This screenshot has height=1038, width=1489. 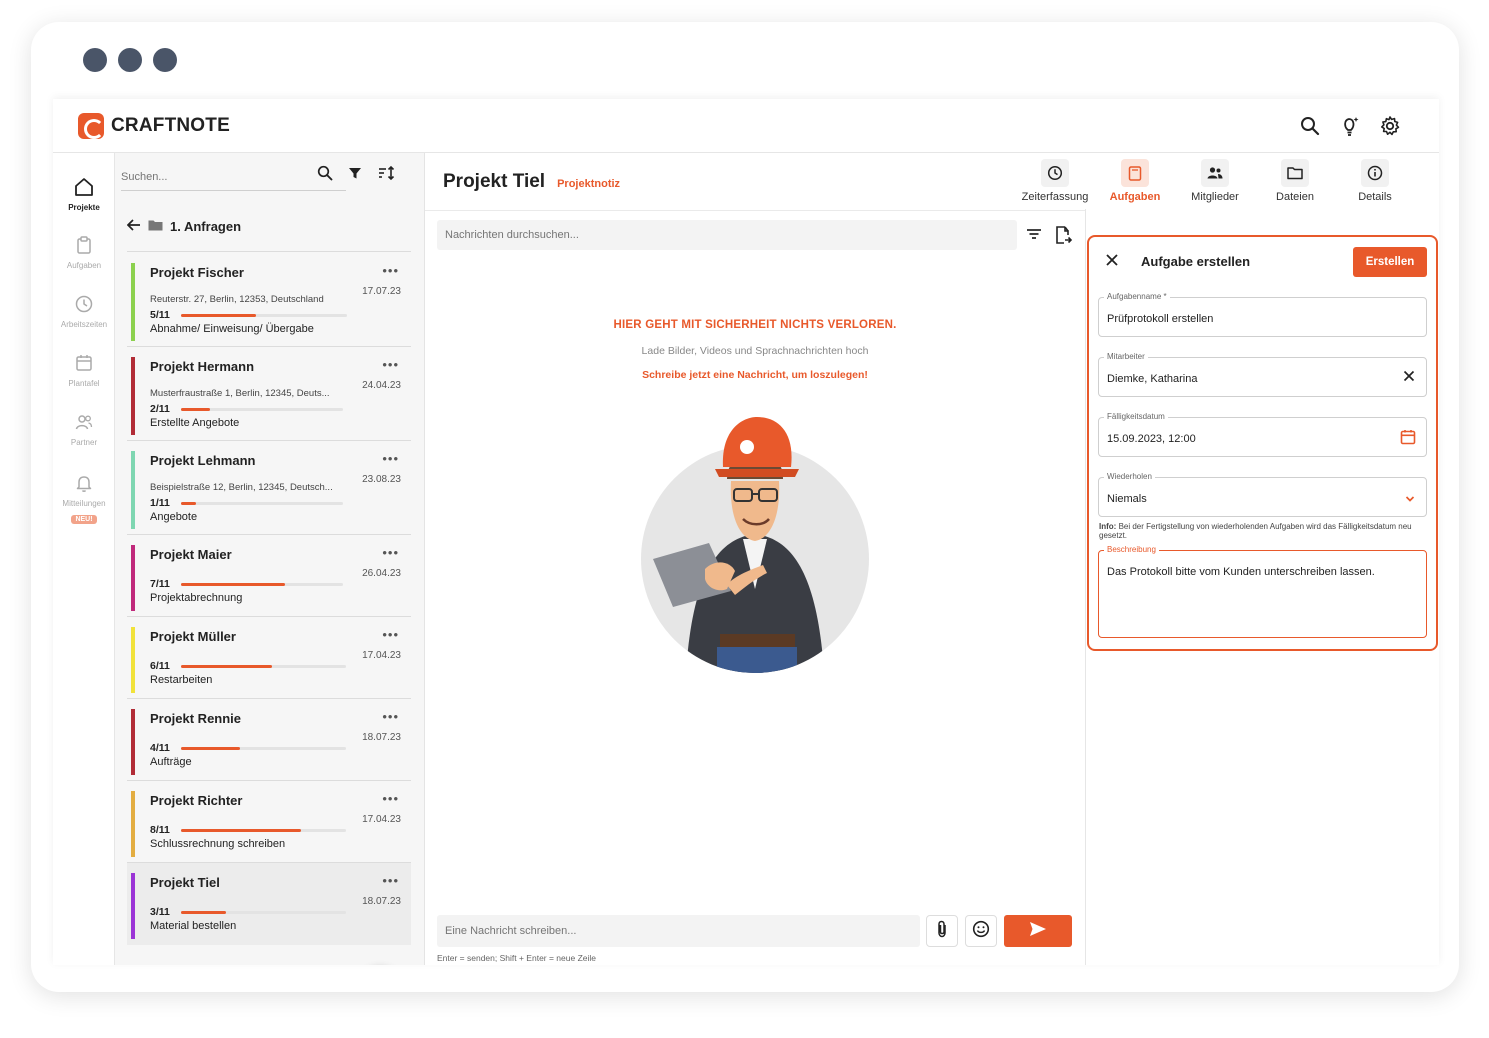 What do you see at coordinates (1215, 197) in the screenshot?
I see `tab-label: Mitglieder` at bounding box center [1215, 197].